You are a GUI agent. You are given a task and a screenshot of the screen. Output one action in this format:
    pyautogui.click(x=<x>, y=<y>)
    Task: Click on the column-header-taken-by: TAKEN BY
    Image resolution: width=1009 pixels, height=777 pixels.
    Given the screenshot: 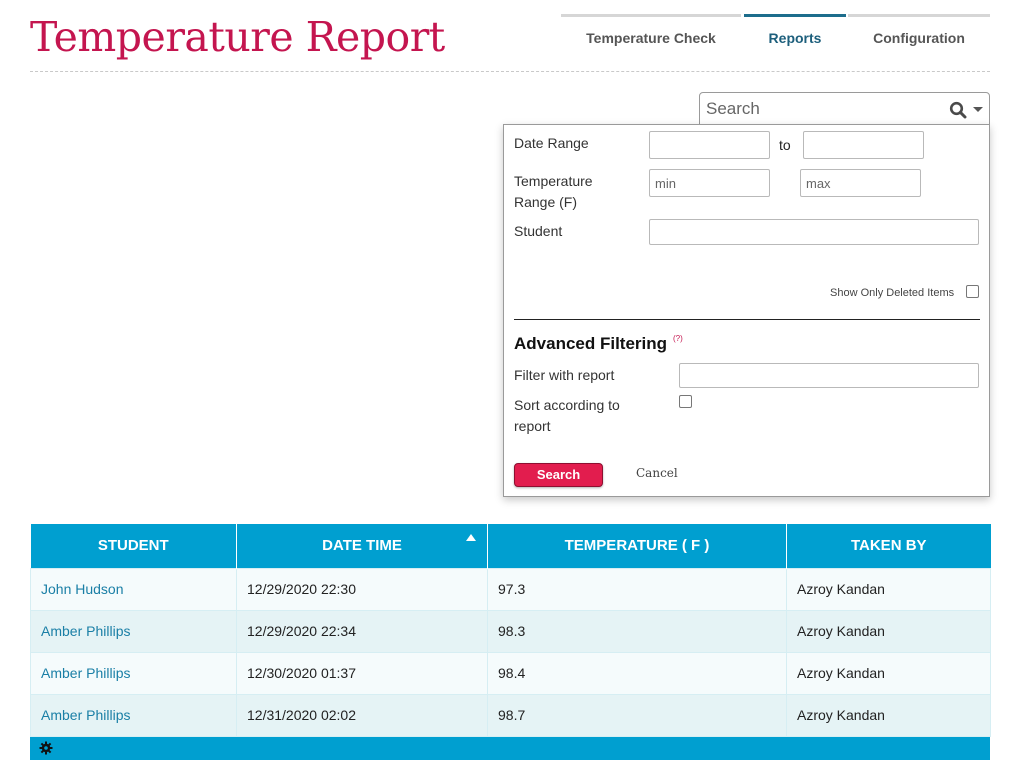 What is the action you would take?
    pyautogui.click(x=888, y=546)
    